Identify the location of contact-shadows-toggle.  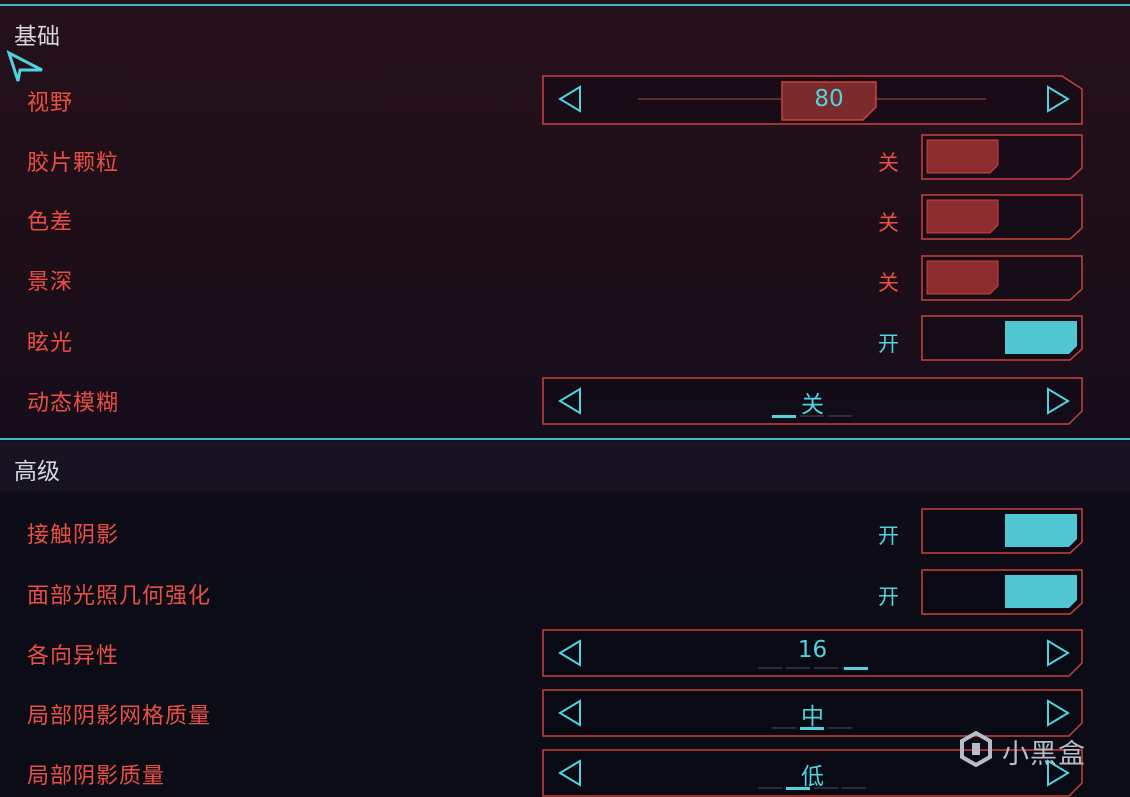
(1002, 531).